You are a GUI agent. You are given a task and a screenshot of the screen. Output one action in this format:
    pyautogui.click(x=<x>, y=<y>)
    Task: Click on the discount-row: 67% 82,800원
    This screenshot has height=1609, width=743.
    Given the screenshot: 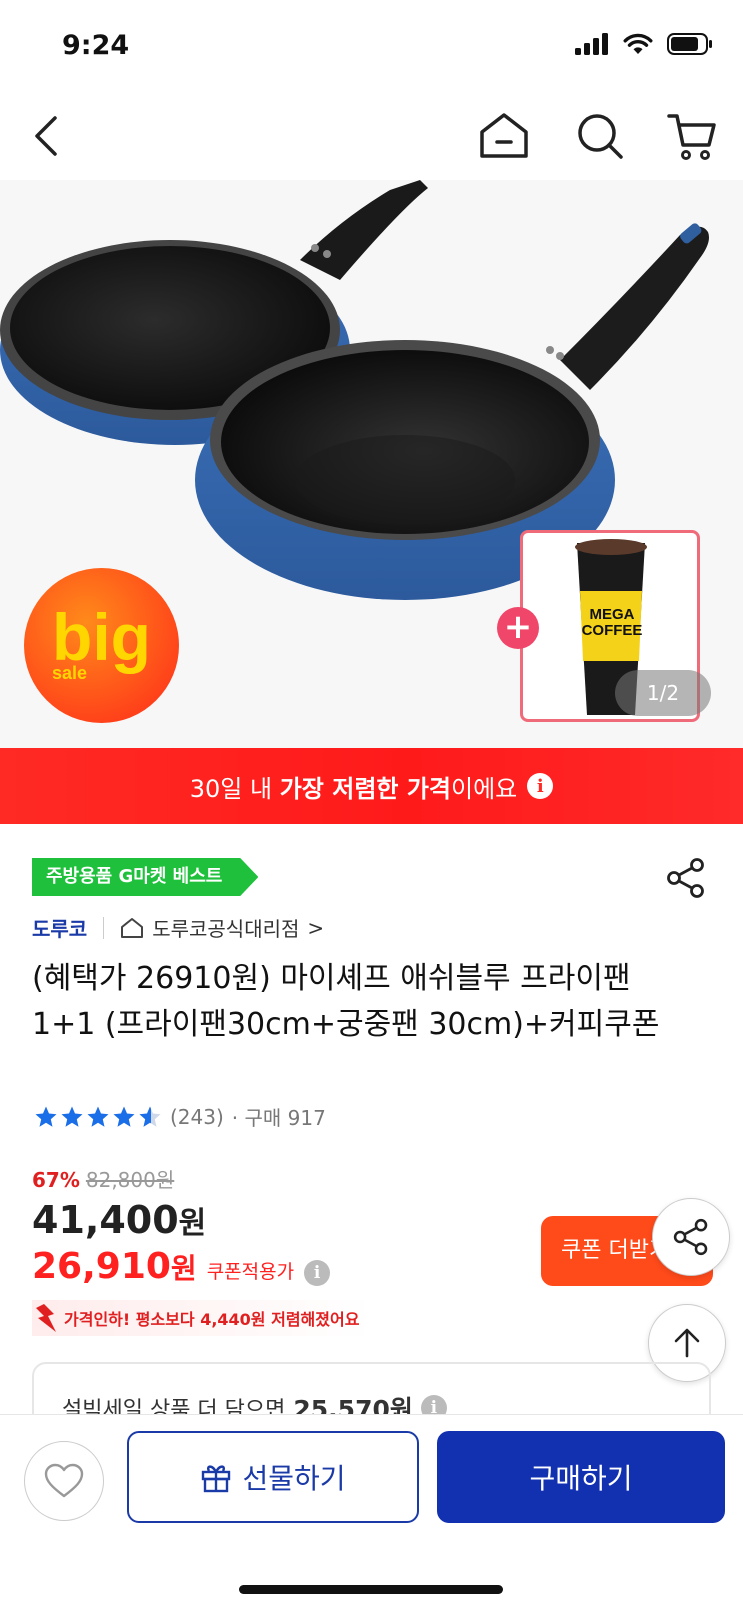 What is the action you would take?
    pyautogui.click(x=103, y=1178)
    